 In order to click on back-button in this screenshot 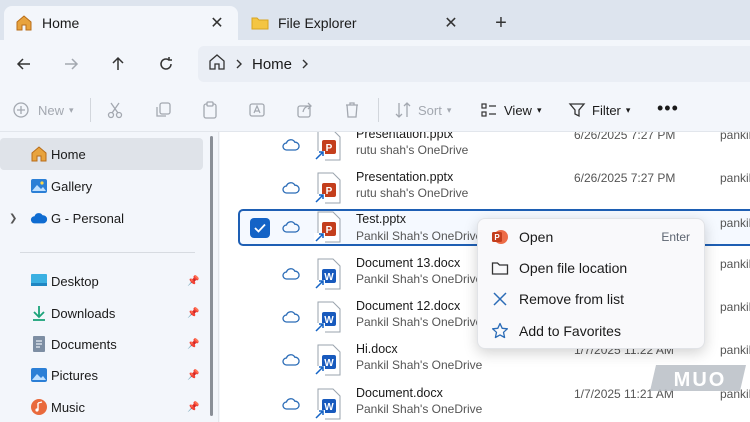, I will do `click(24, 64)`.